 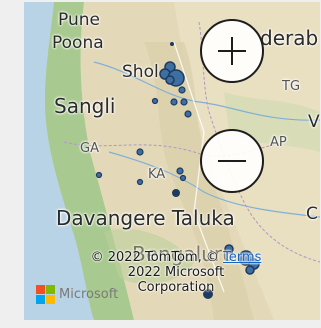 I want to click on microsoft-logo-text: Microsoft, so click(x=89, y=294).